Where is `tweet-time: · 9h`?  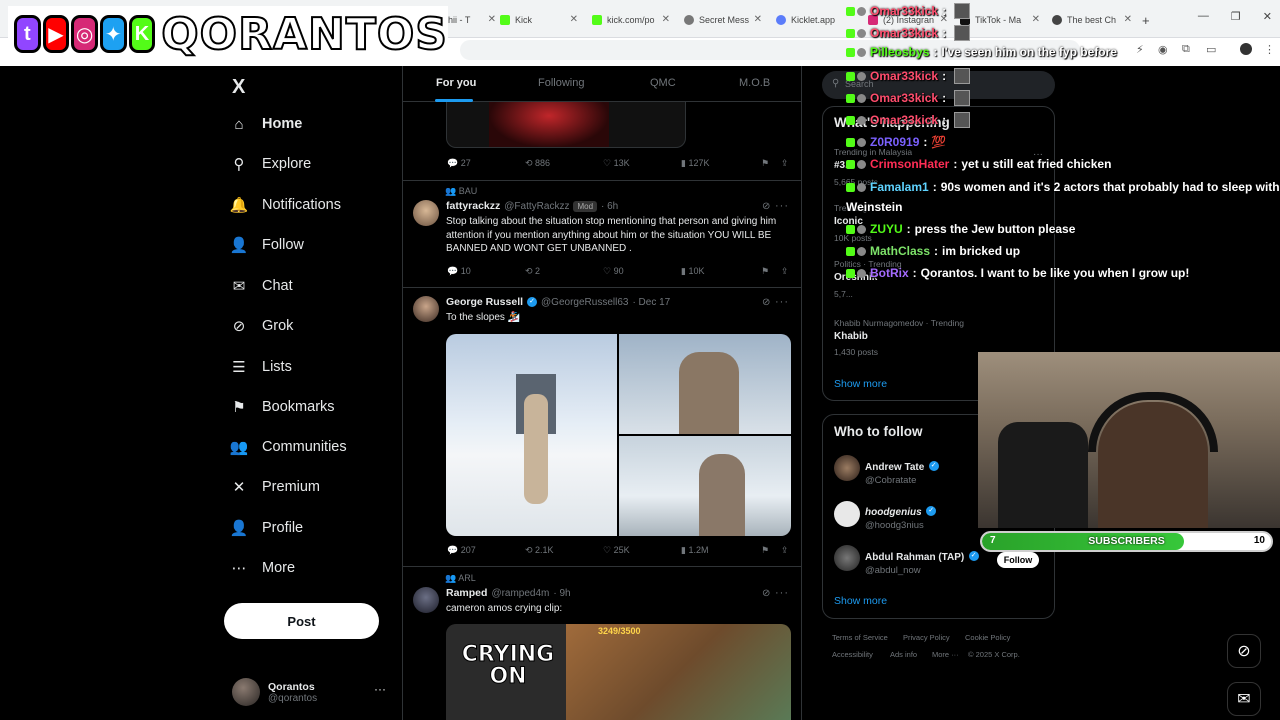 tweet-time: · 9h is located at coordinates (561, 593).